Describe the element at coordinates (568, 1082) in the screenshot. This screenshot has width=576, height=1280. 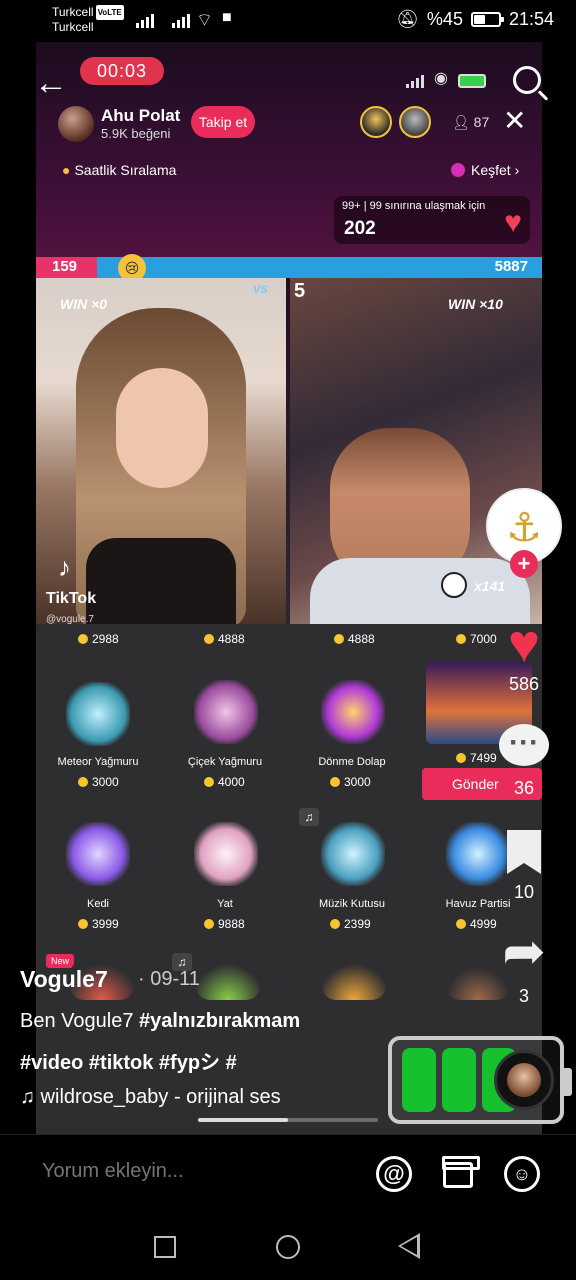
I see `battery-tip` at that location.